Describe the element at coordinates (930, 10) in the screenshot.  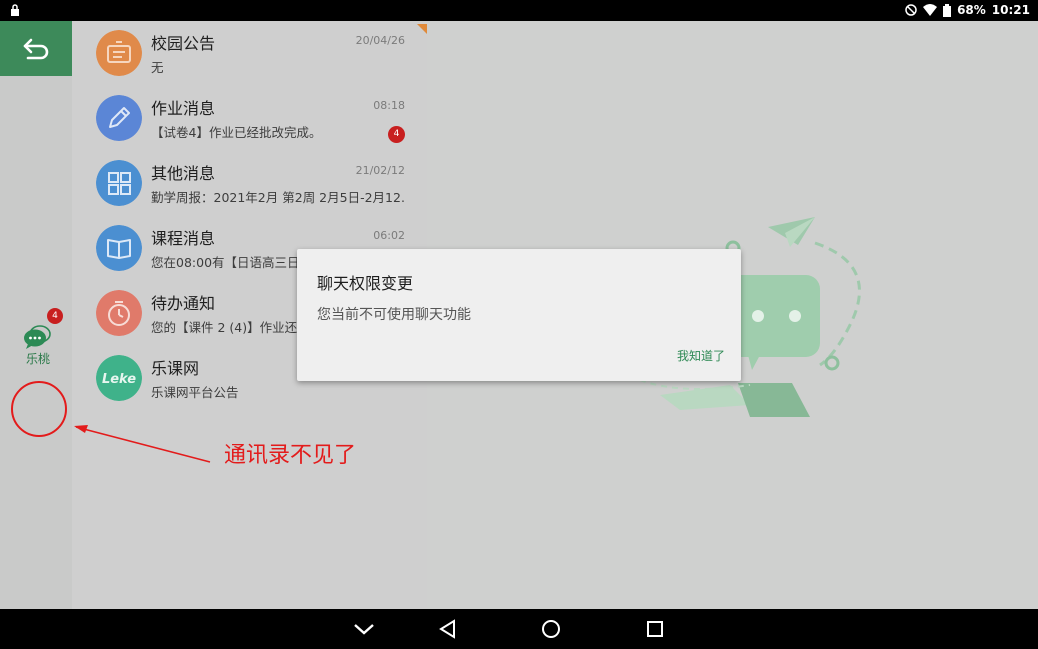
I see `wifi-icon` at that location.